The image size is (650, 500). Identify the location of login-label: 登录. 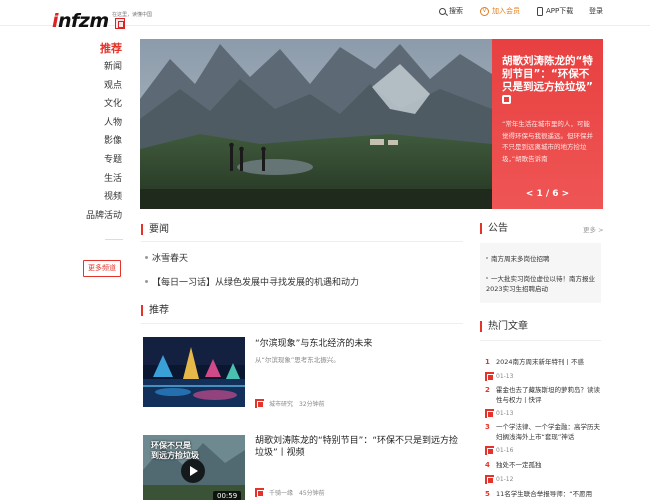
(596, 11).